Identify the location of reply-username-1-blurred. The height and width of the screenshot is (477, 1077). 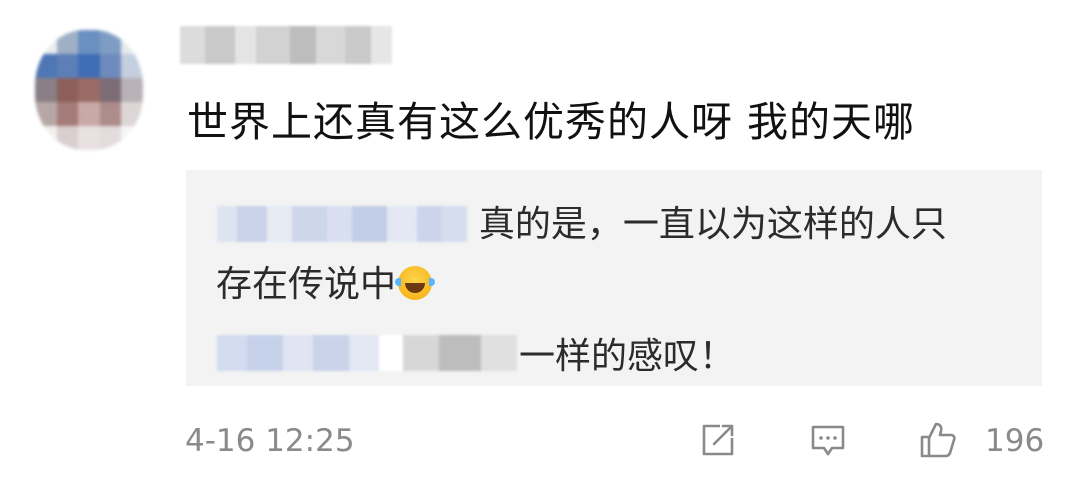
(342, 224).